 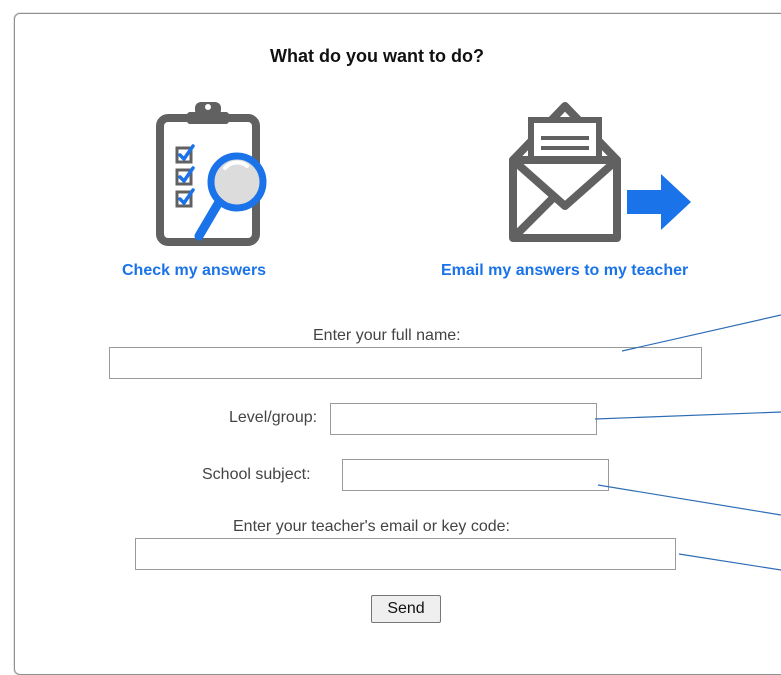 What do you see at coordinates (215, 173) in the screenshot?
I see `clipboard-magnifier-icon` at bounding box center [215, 173].